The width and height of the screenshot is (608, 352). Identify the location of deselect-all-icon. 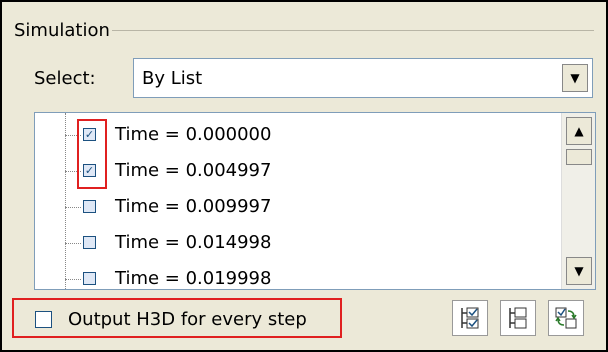
(518, 318).